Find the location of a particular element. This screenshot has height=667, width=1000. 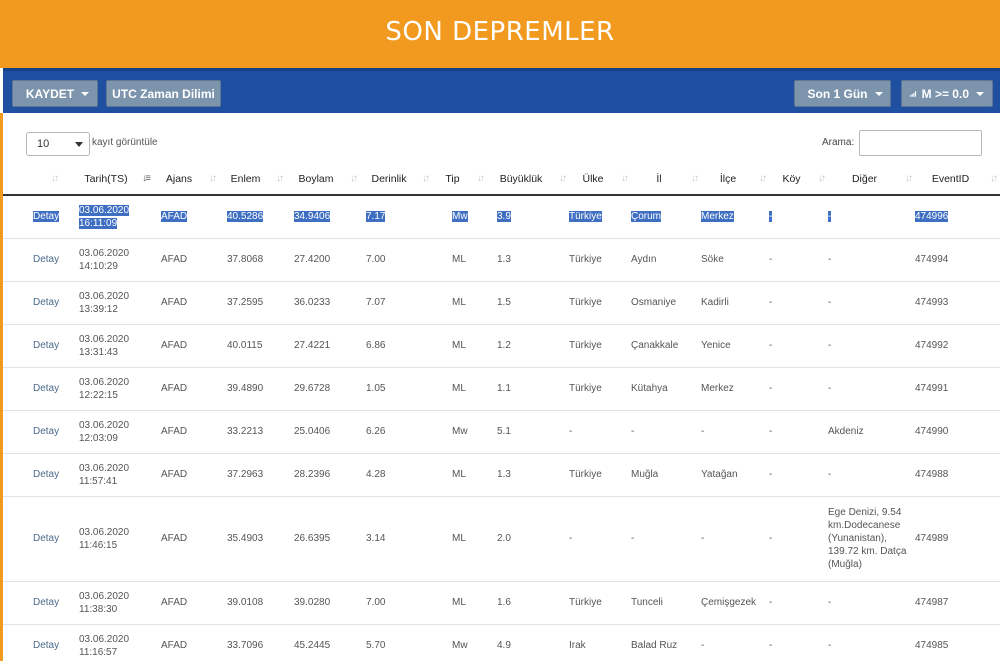

column-header-label: İl is located at coordinates (659, 178).